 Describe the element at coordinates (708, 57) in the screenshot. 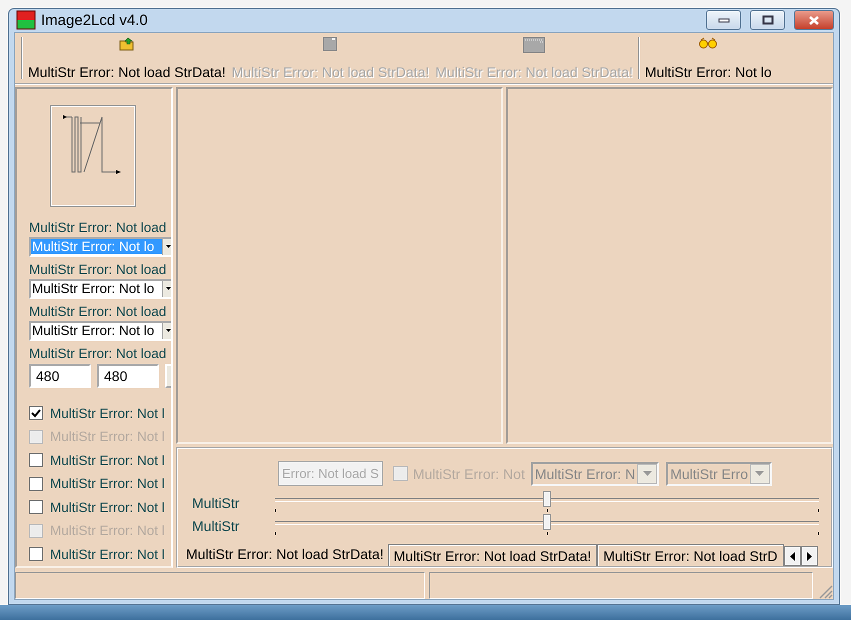

I see `toolbar-button: MultiStr Error: Not lo` at that location.